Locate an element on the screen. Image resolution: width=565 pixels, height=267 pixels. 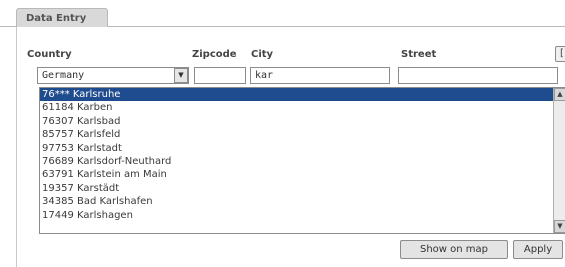
list-item: 63791 Karlstein am Main is located at coordinates (302, 174).